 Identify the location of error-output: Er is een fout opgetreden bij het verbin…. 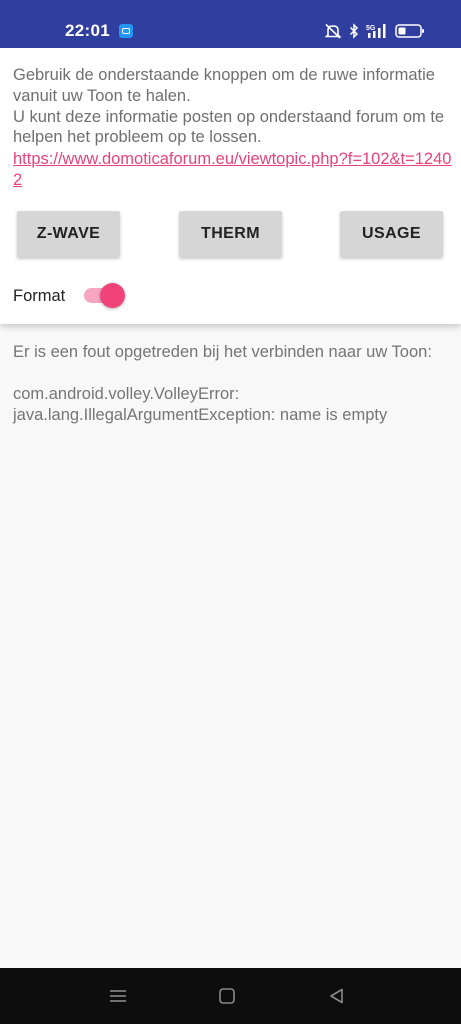
(222, 383).